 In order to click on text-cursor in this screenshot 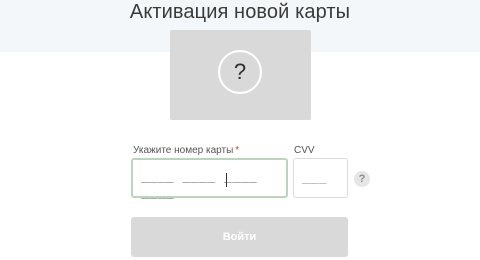, I will do `click(226, 180)`.